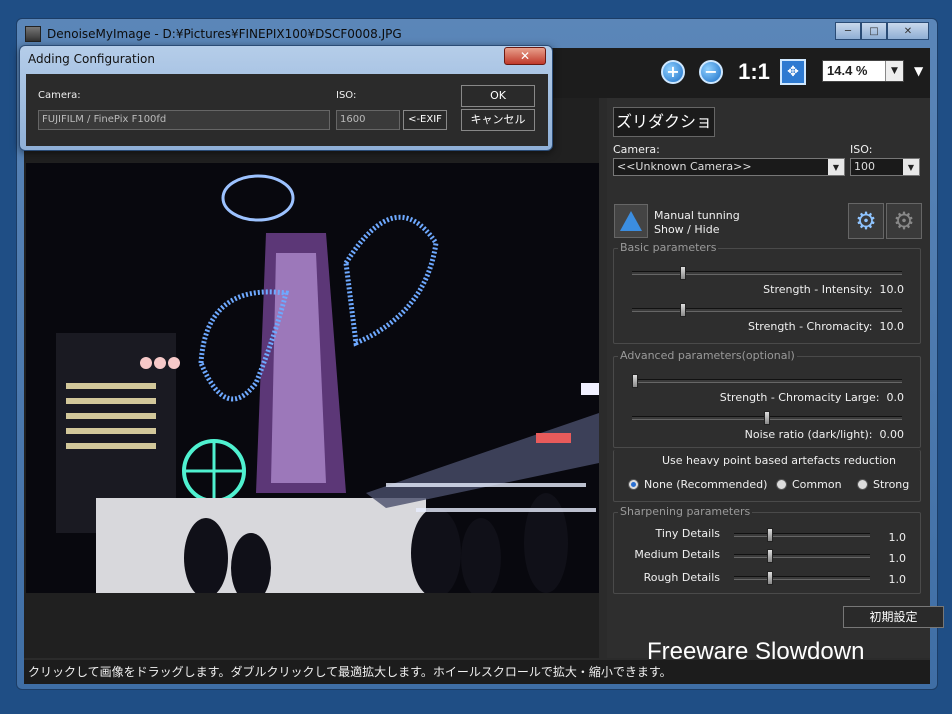 The image size is (952, 714). What do you see at coordinates (525, 56) in the screenshot?
I see `dialog-close-button: ✕` at bounding box center [525, 56].